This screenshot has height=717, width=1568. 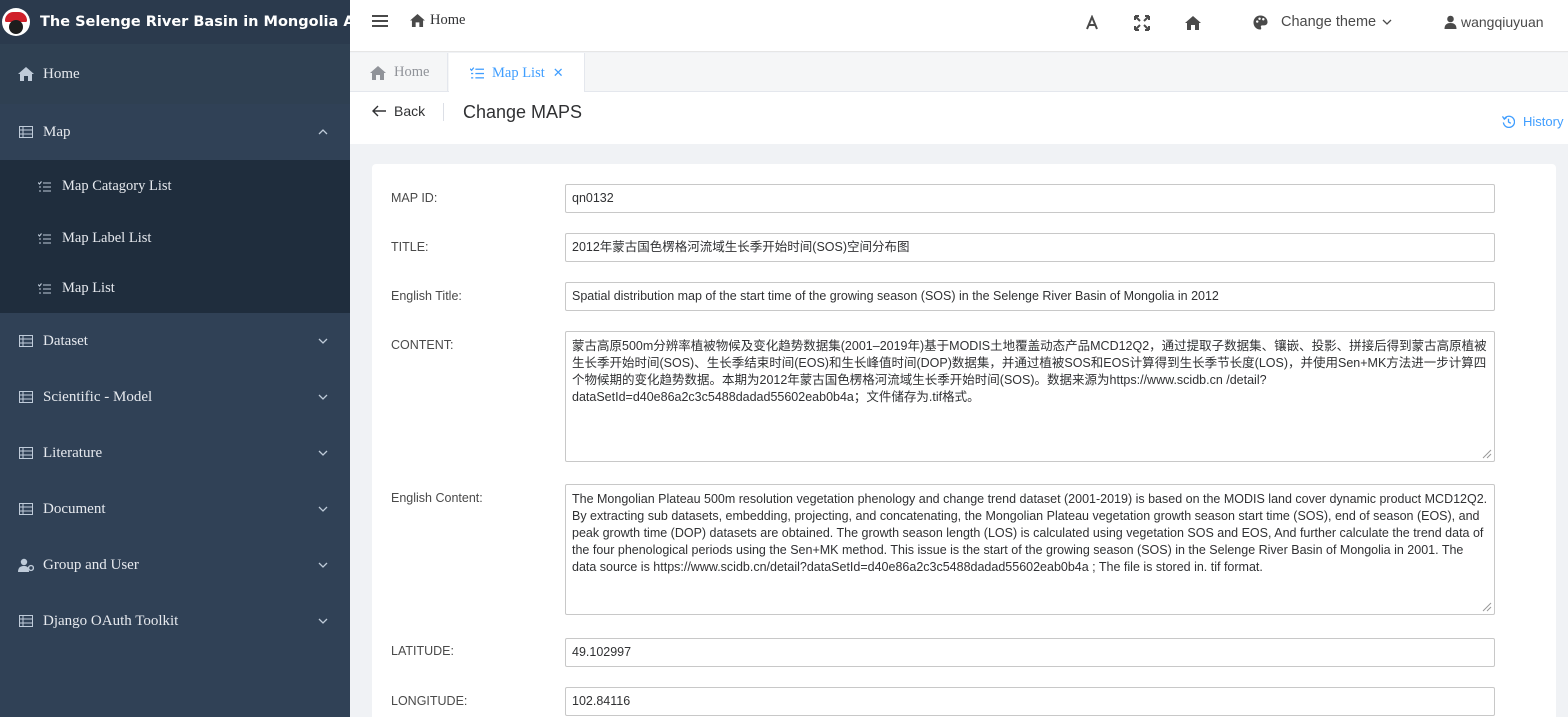 I want to click on logo, so click(x=16, y=22).